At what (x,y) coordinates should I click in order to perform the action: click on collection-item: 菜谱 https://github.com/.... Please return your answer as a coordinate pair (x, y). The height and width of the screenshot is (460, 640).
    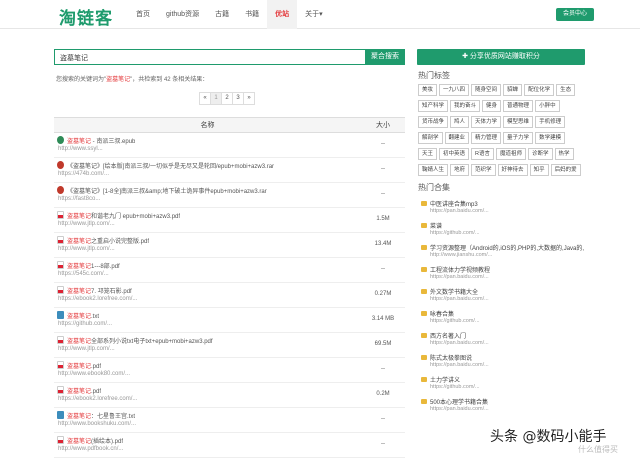
    Looking at the image, I should click on (503, 231).